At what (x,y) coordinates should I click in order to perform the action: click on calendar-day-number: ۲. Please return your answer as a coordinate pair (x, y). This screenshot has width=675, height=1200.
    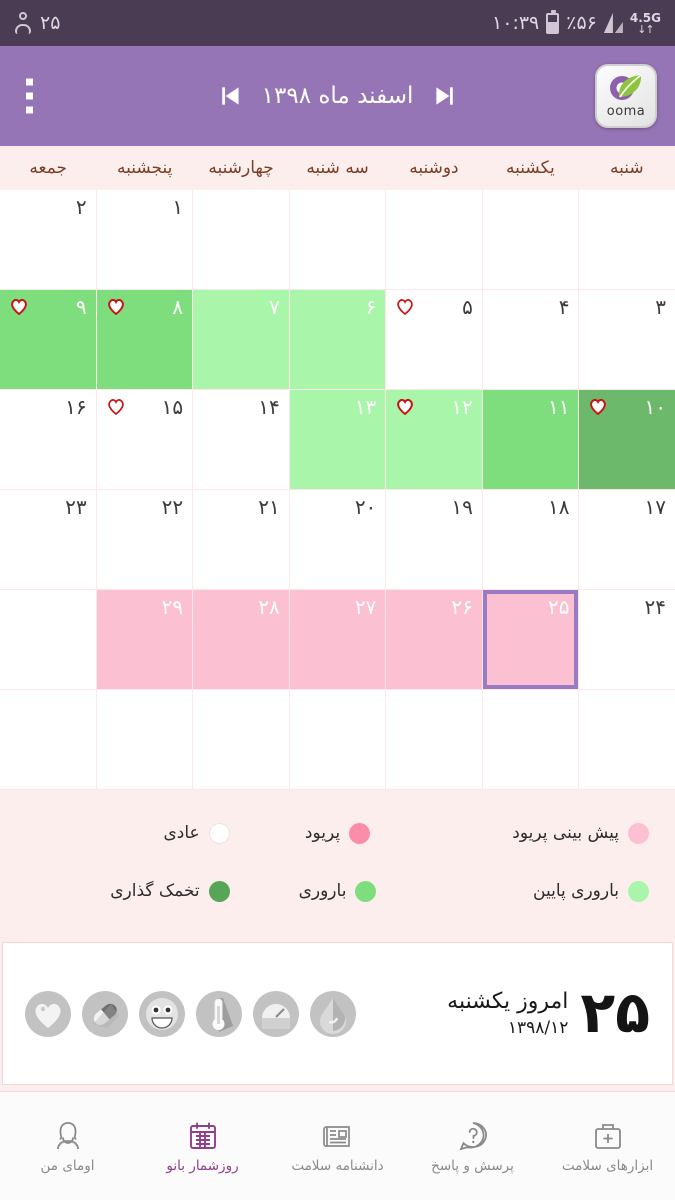
    Looking at the image, I should click on (81, 207).